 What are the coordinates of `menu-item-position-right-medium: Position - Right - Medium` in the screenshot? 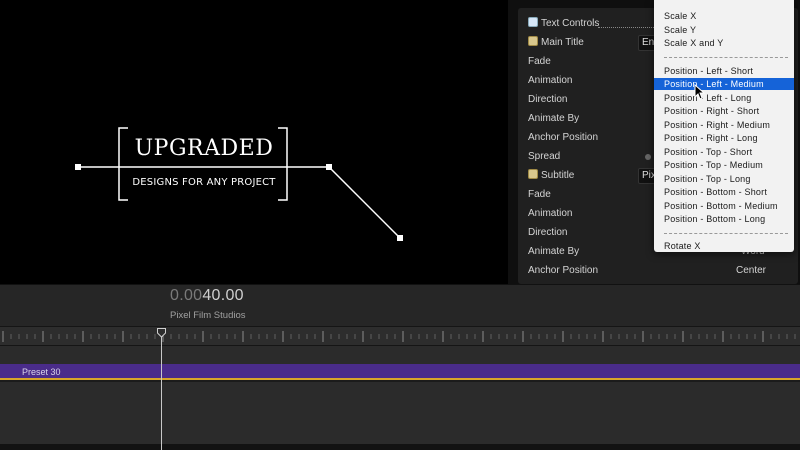 It's located at (724, 125).